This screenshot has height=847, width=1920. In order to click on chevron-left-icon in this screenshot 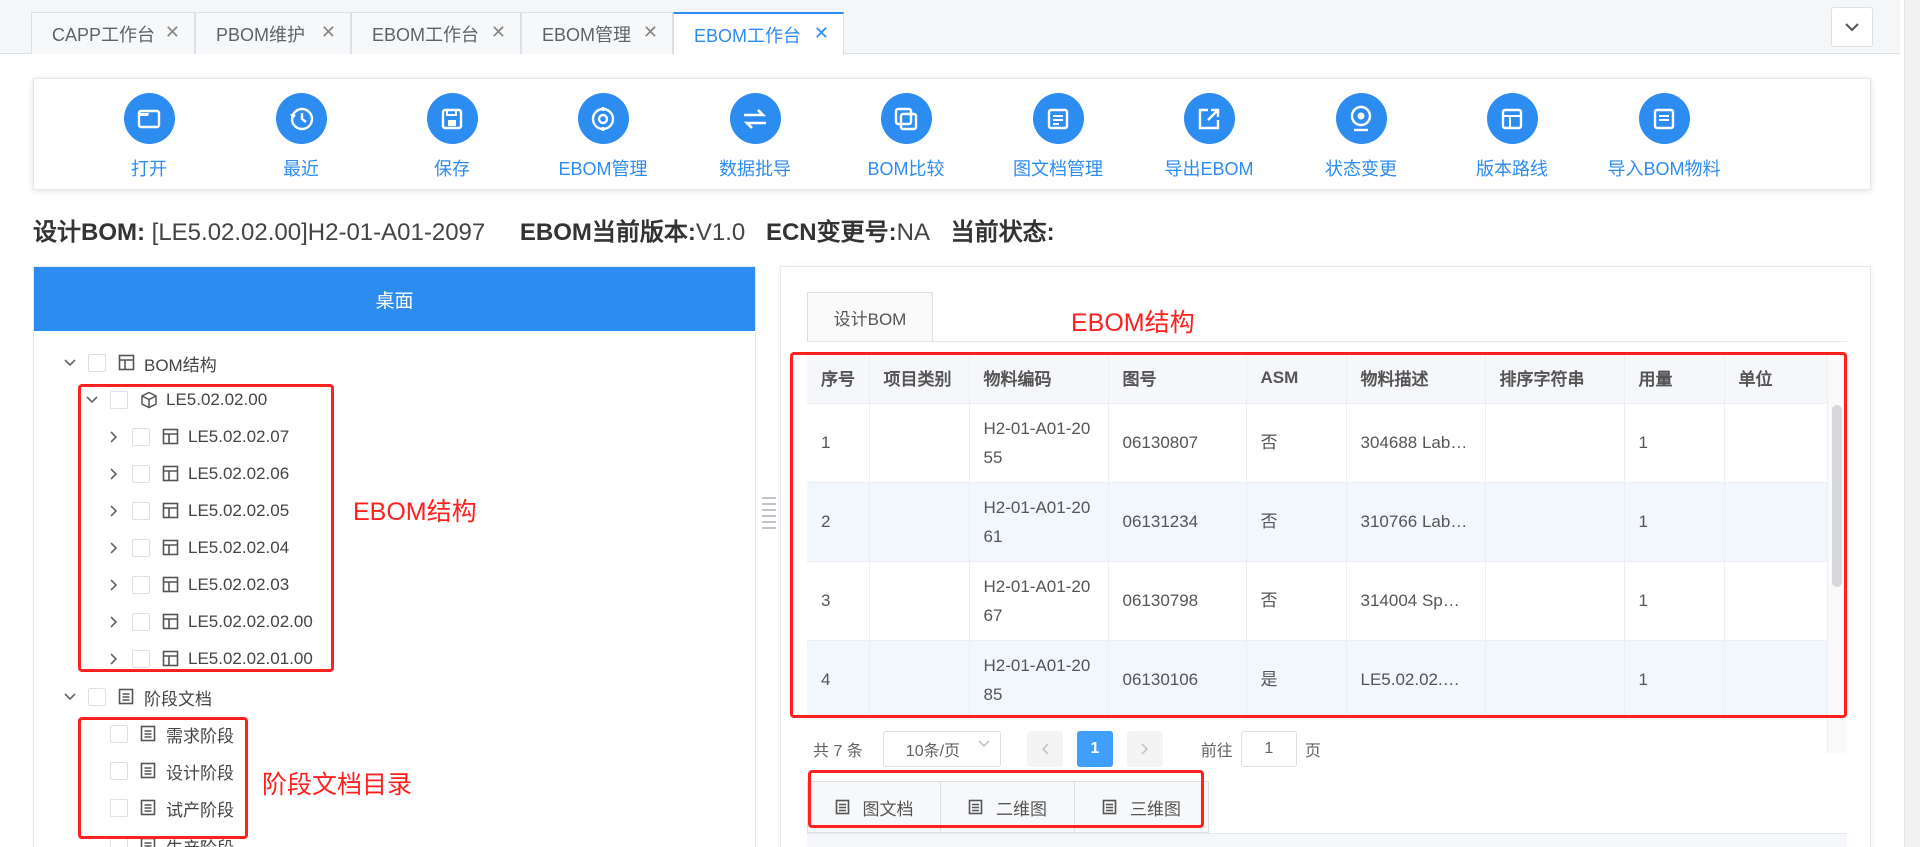, I will do `click(1045, 749)`.